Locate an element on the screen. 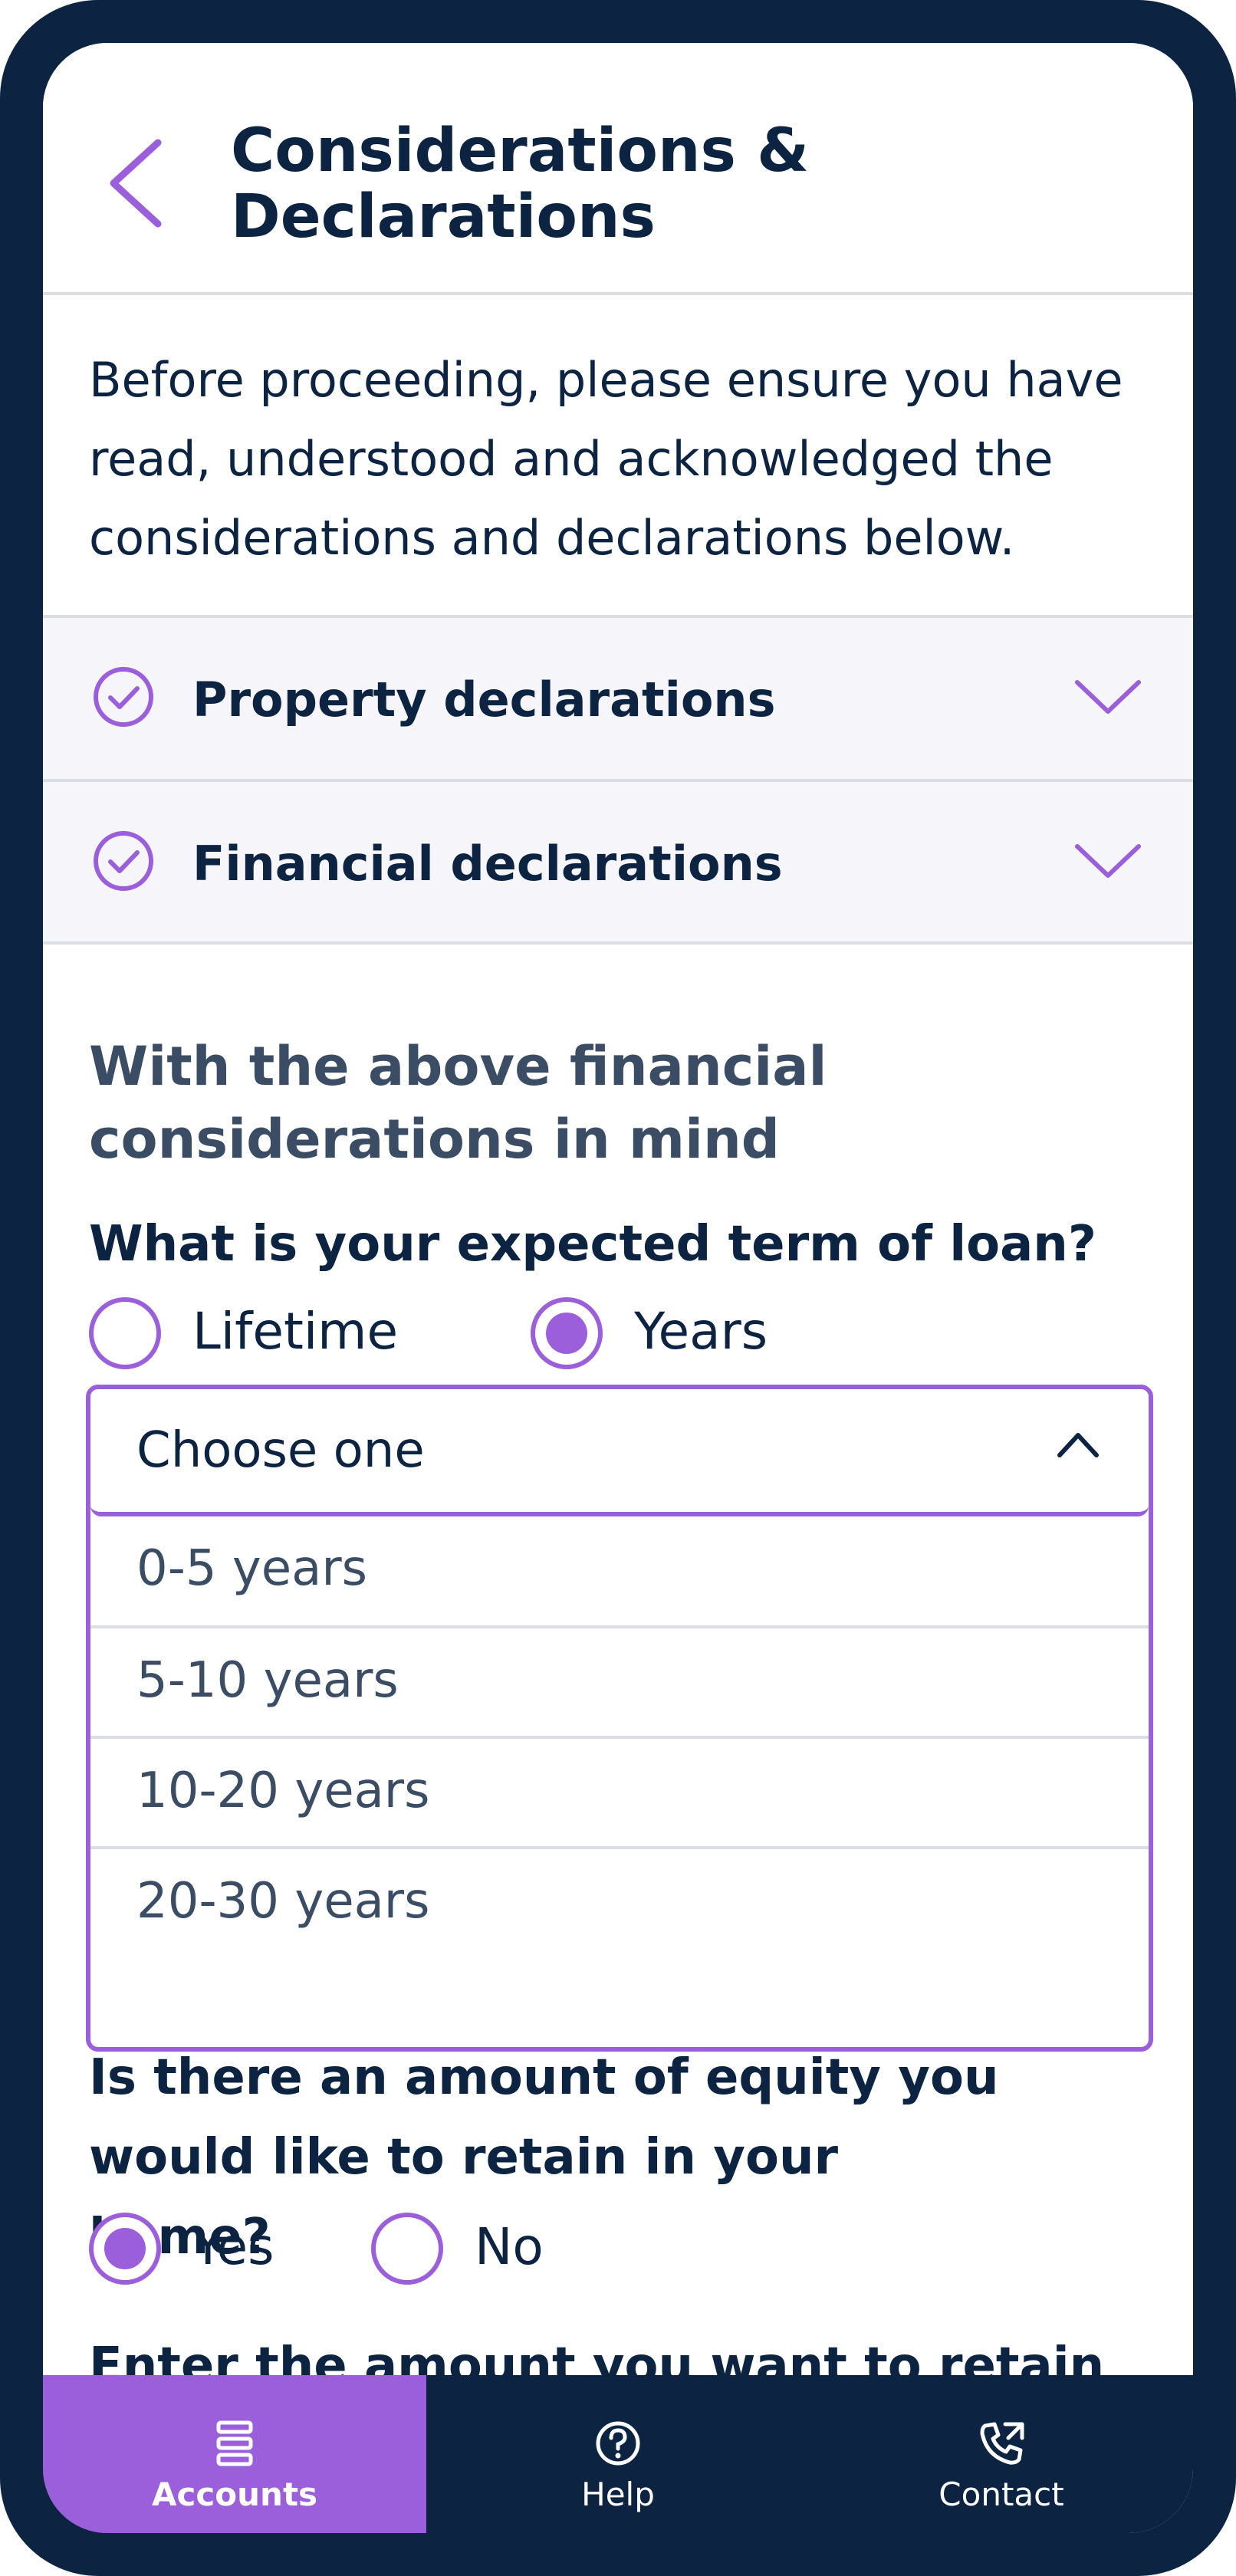 Image resolution: width=1236 pixels, height=2576 pixels. accordion-property-declarations: Property declarations is located at coordinates (618, 697).